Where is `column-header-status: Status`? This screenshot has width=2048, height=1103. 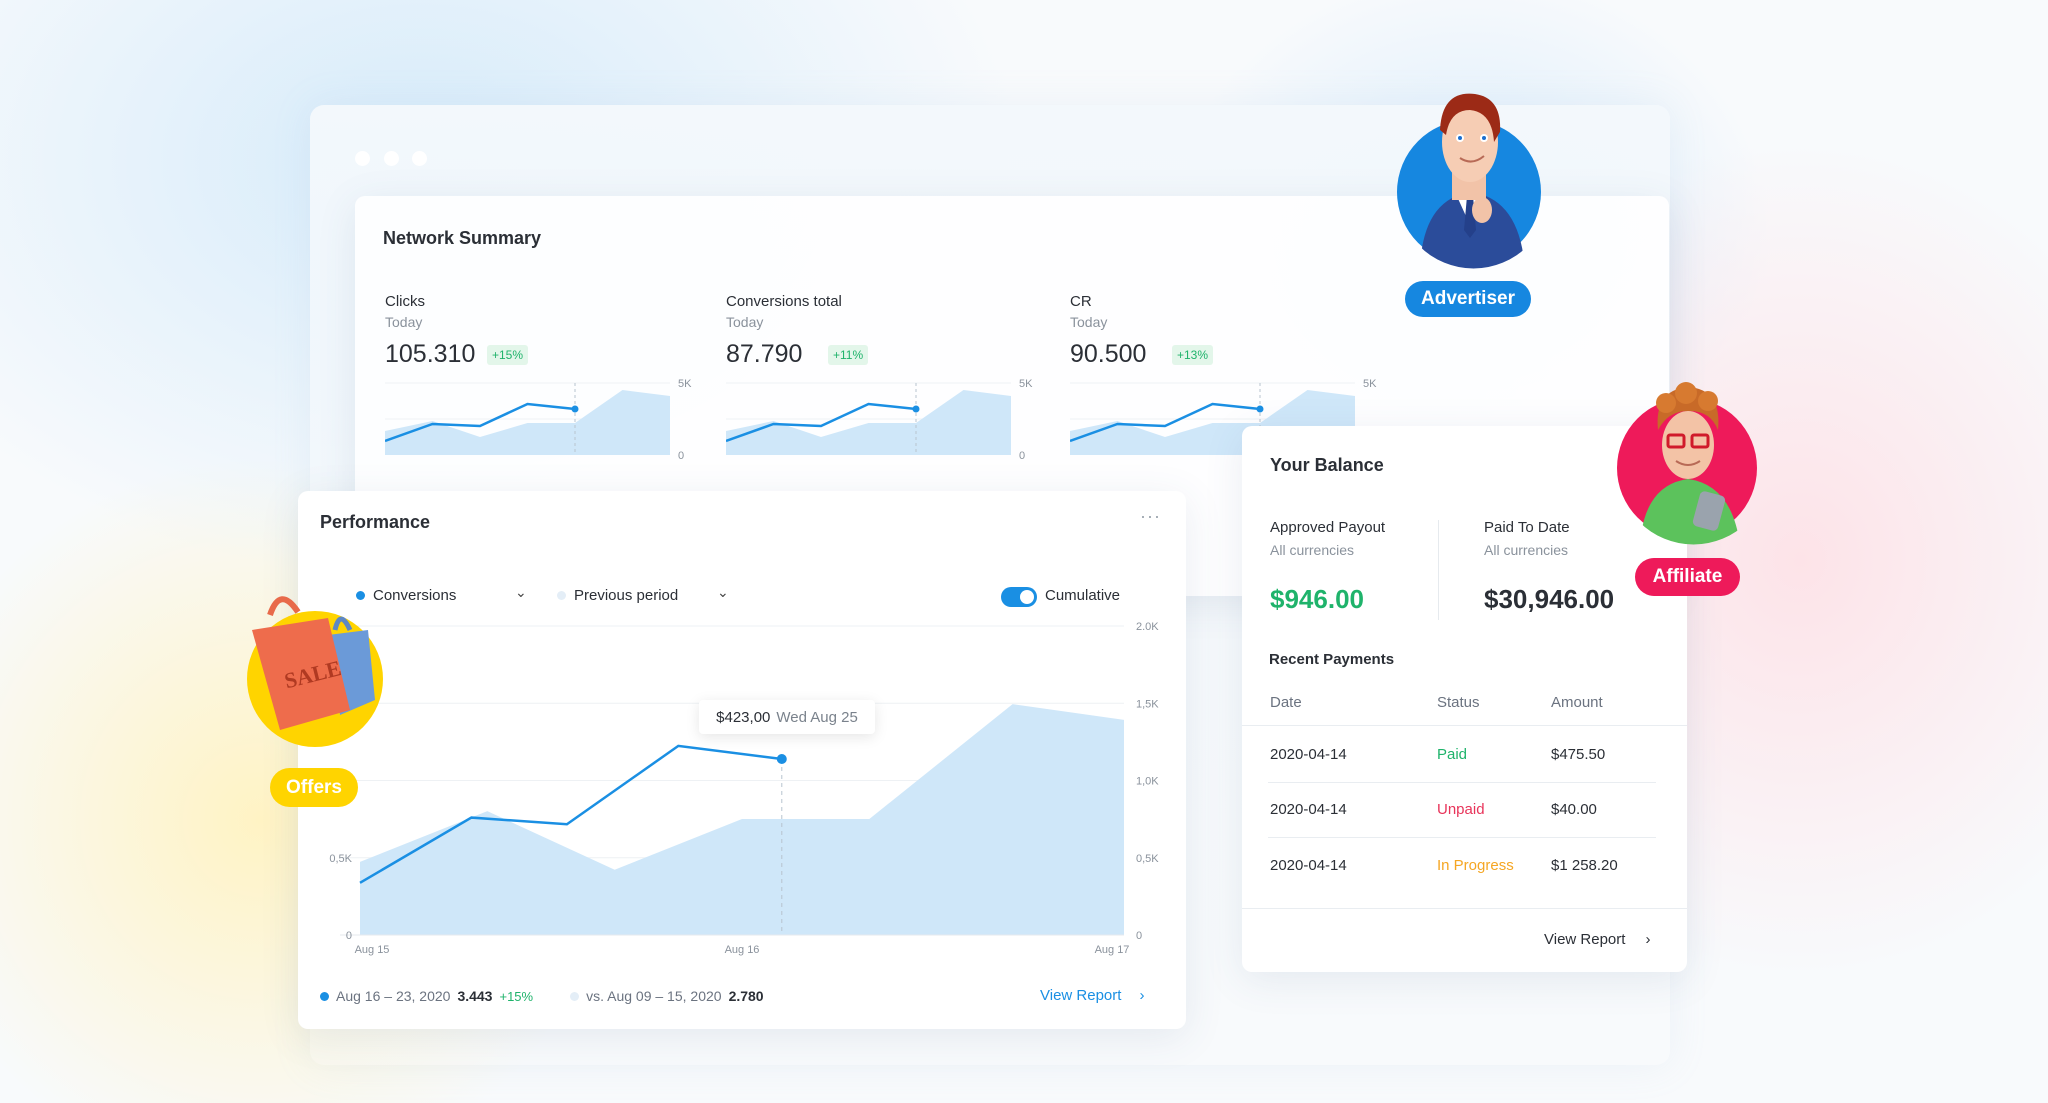
column-header-status: Status is located at coordinates (1458, 702).